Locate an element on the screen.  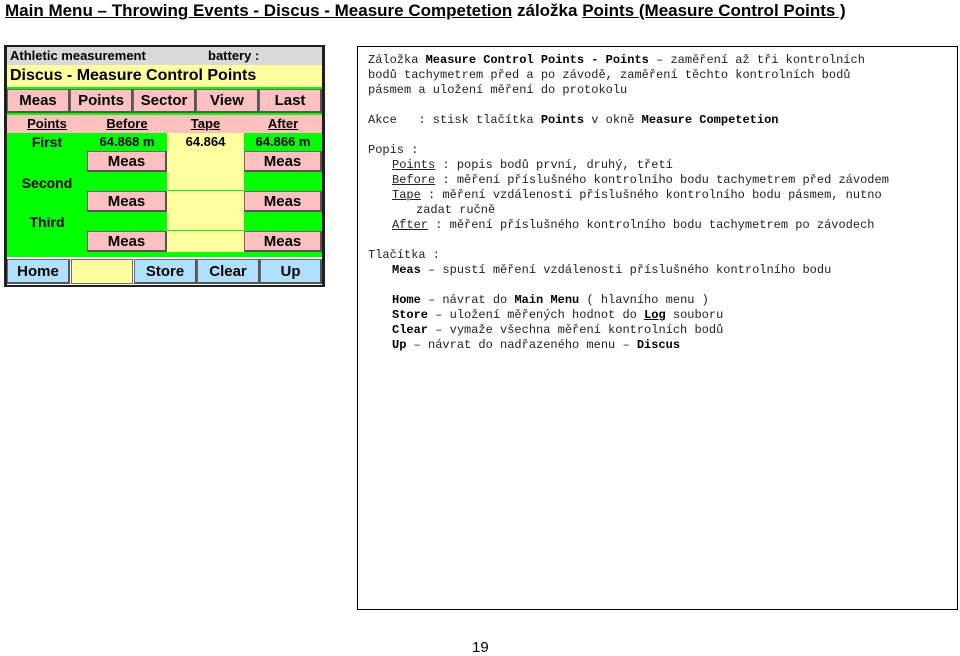
third-after-meas-button: Meas is located at coordinates (283, 241).